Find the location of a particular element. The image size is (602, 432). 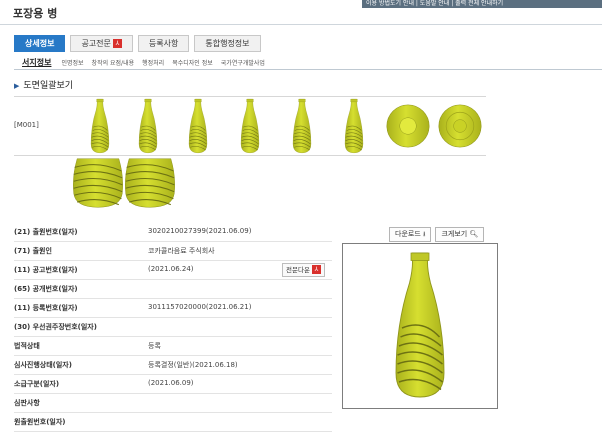

info-label: (11) 등록번호(일자) is located at coordinates (46, 308).